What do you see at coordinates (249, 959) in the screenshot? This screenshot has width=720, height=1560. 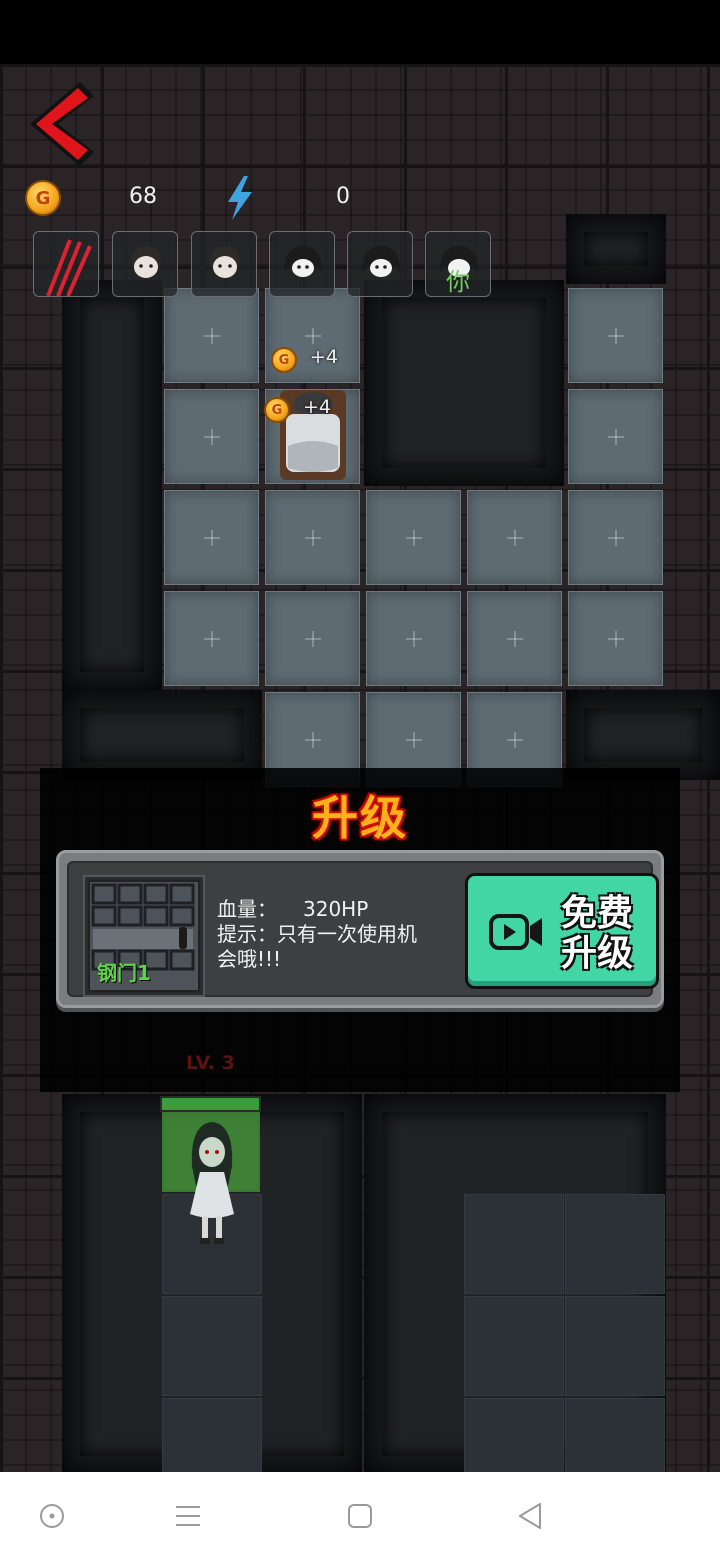 I see `hint-line-2: 会哦!!!` at bounding box center [249, 959].